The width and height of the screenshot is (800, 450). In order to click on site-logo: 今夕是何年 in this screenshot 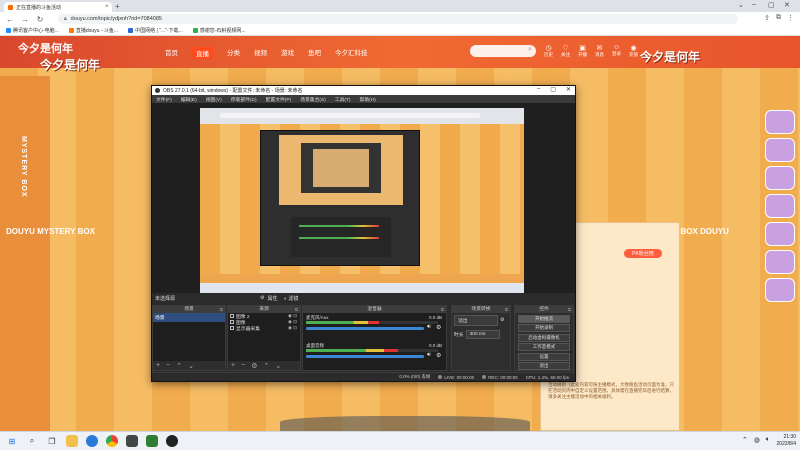, I will do `click(45, 48)`.